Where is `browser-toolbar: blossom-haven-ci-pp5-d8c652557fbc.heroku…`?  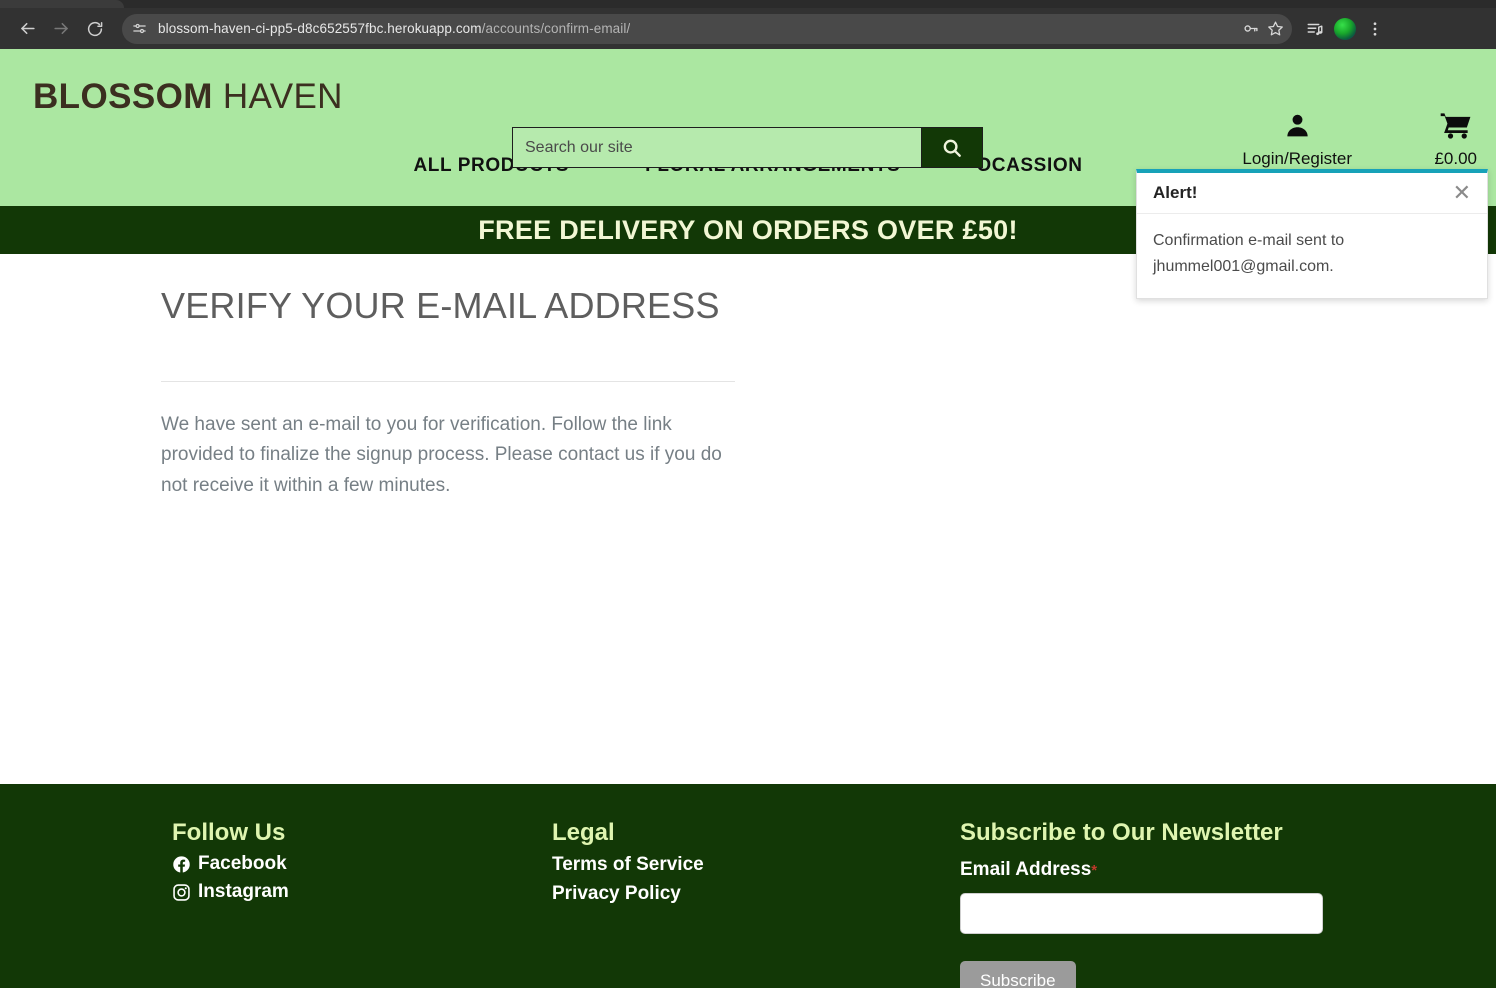 browser-toolbar: blossom-haven-ci-pp5-d8c652557fbc.heroku… is located at coordinates (748, 28).